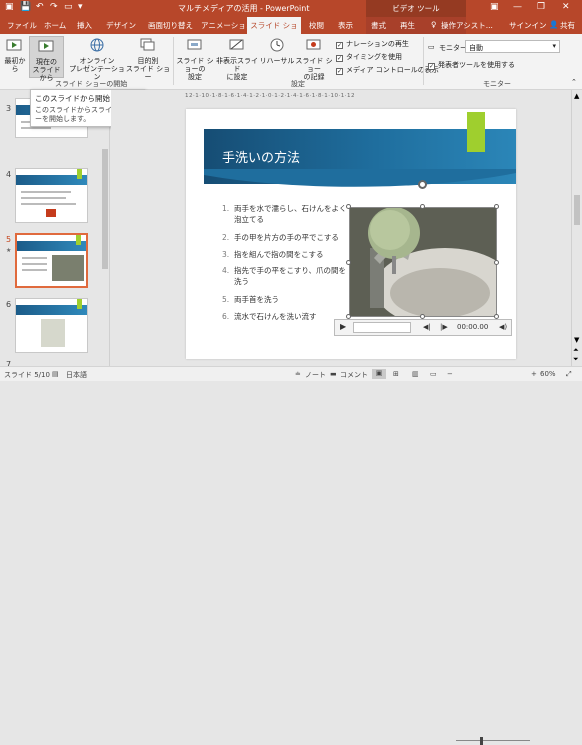  I want to click on custom-label-1: 目的別, so click(148, 61).